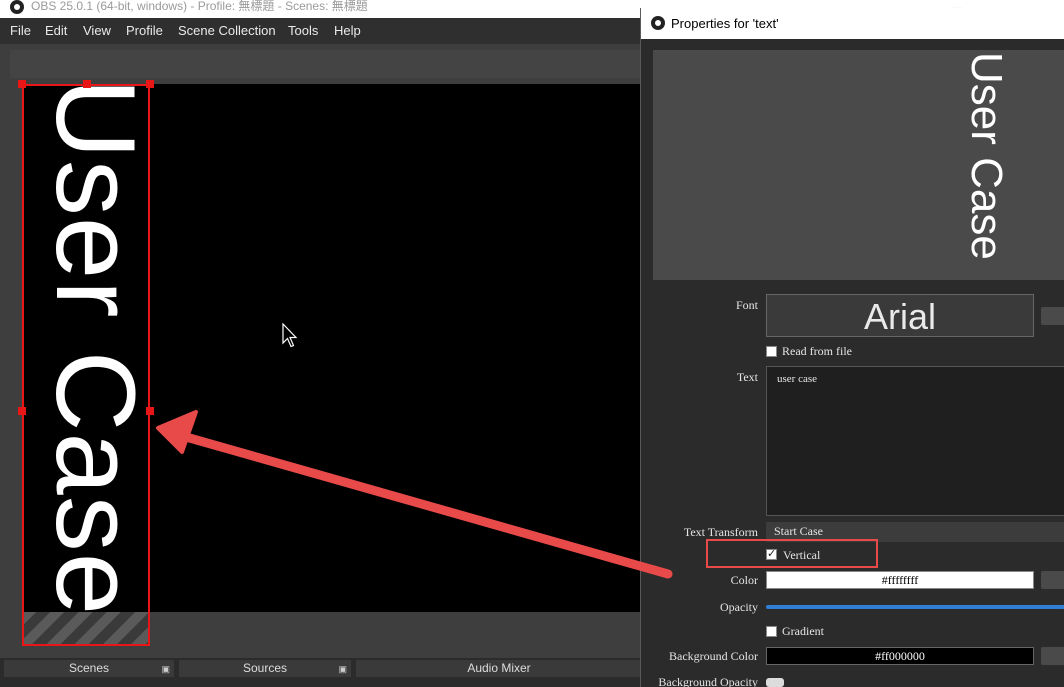 Image resolution: width=1064 pixels, height=687 pixels. Describe the element at coordinates (713, 656) in the screenshot. I see `background-color-label: Background Color` at that location.